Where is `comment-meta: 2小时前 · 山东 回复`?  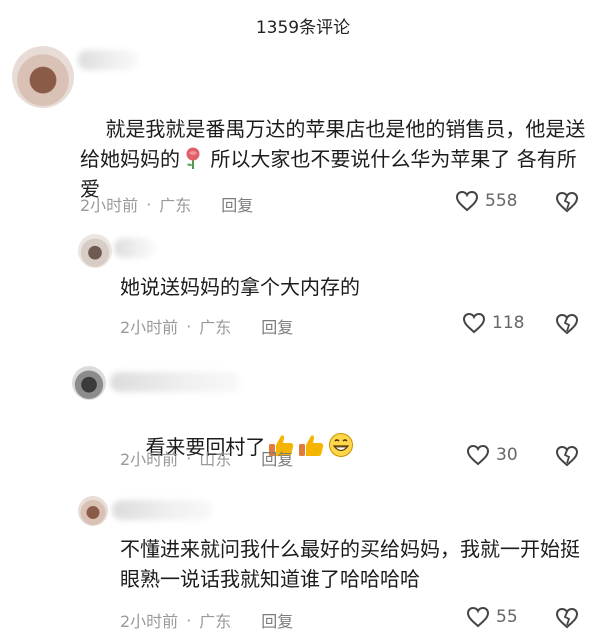 comment-meta: 2小时前 · 山东 回复 is located at coordinates (206, 458).